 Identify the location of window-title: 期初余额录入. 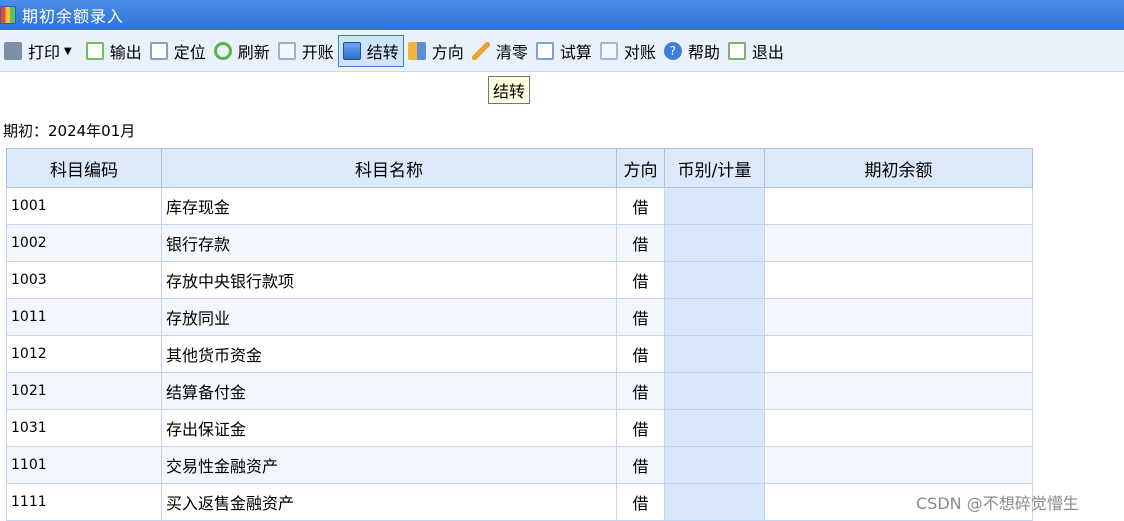
(73, 16).